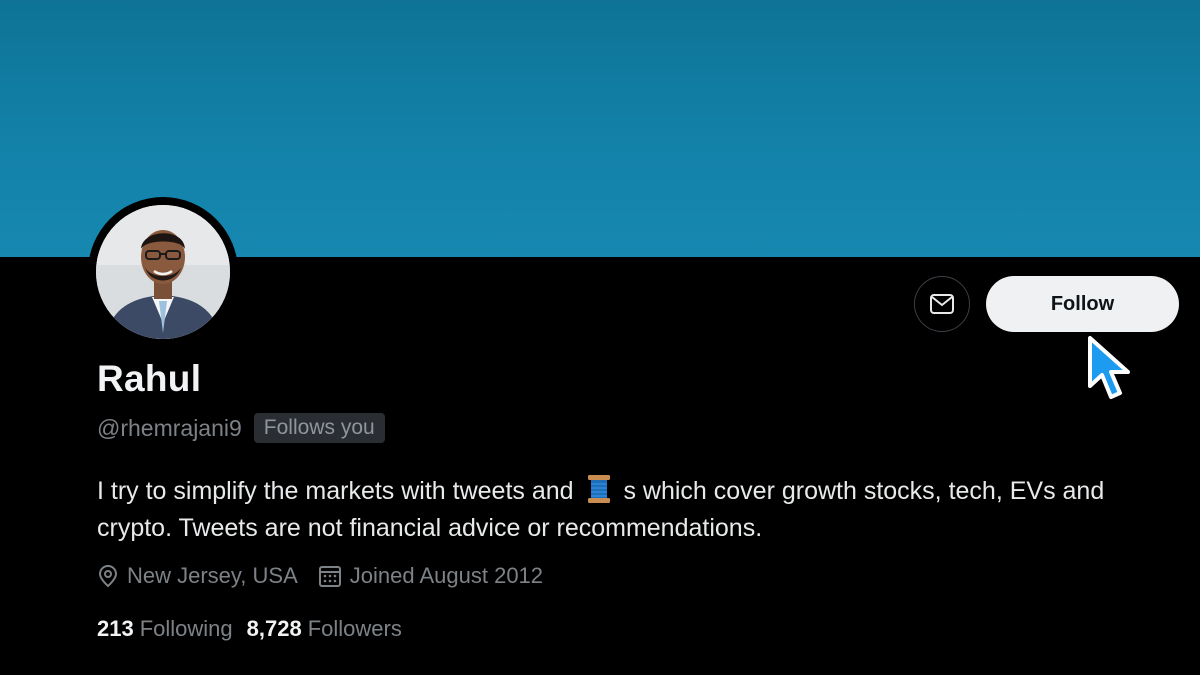 The height and width of the screenshot is (675, 1200). Describe the element at coordinates (274, 628) in the screenshot. I see `followers-count: 8,728` at that location.